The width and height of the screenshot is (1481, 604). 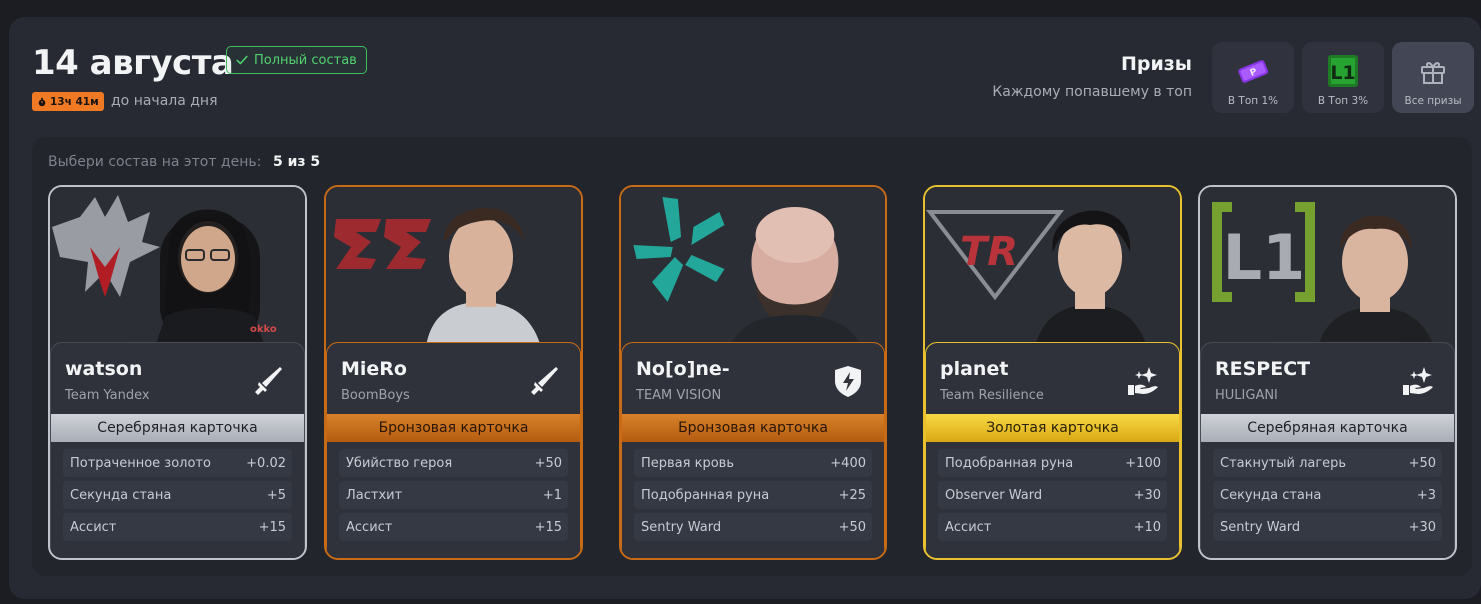 What do you see at coordinates (994, 495) in the screenshot?
I see `stat-name: Observer Ward` at bounding box center [994, 495].